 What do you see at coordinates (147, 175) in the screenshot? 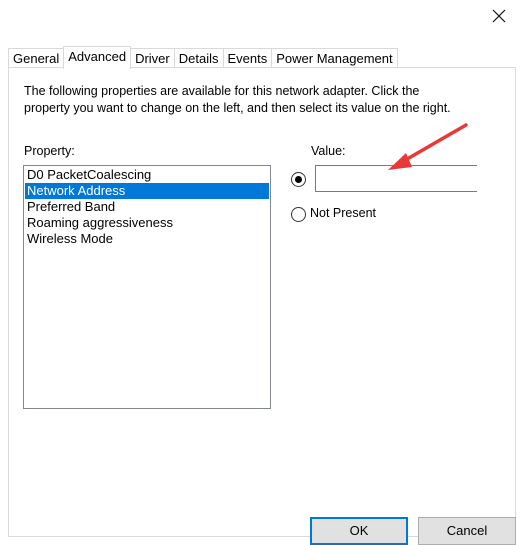
I see `property-item-d0-packetcoalescing: D0 PacketCoalescing` at bounding box center [147, 175].